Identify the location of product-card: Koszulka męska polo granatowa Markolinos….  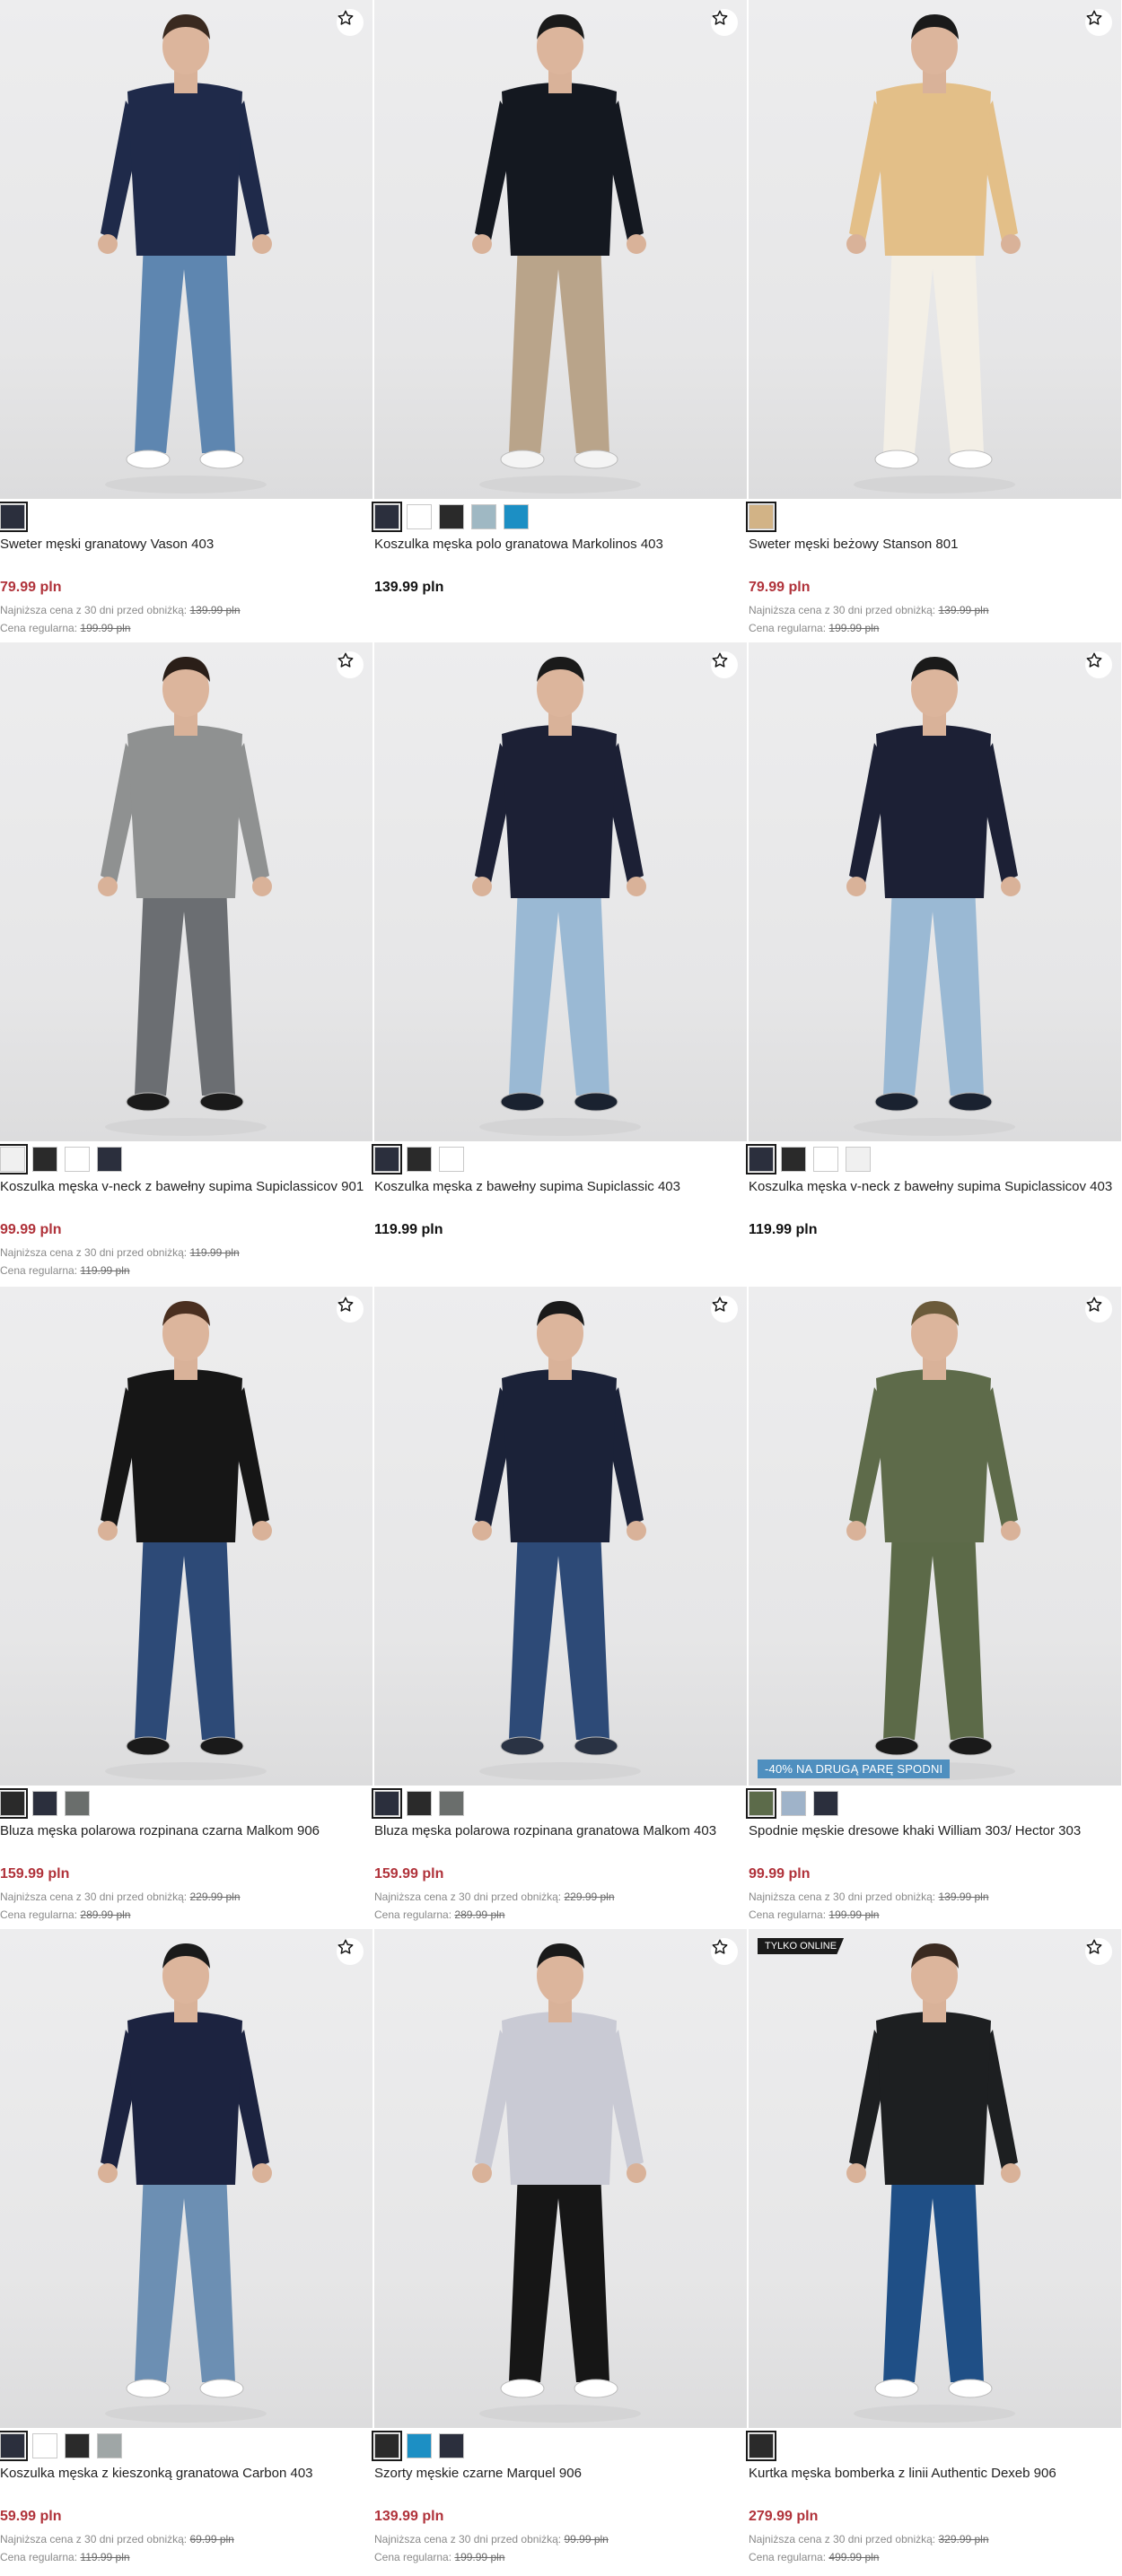
(559, 321).